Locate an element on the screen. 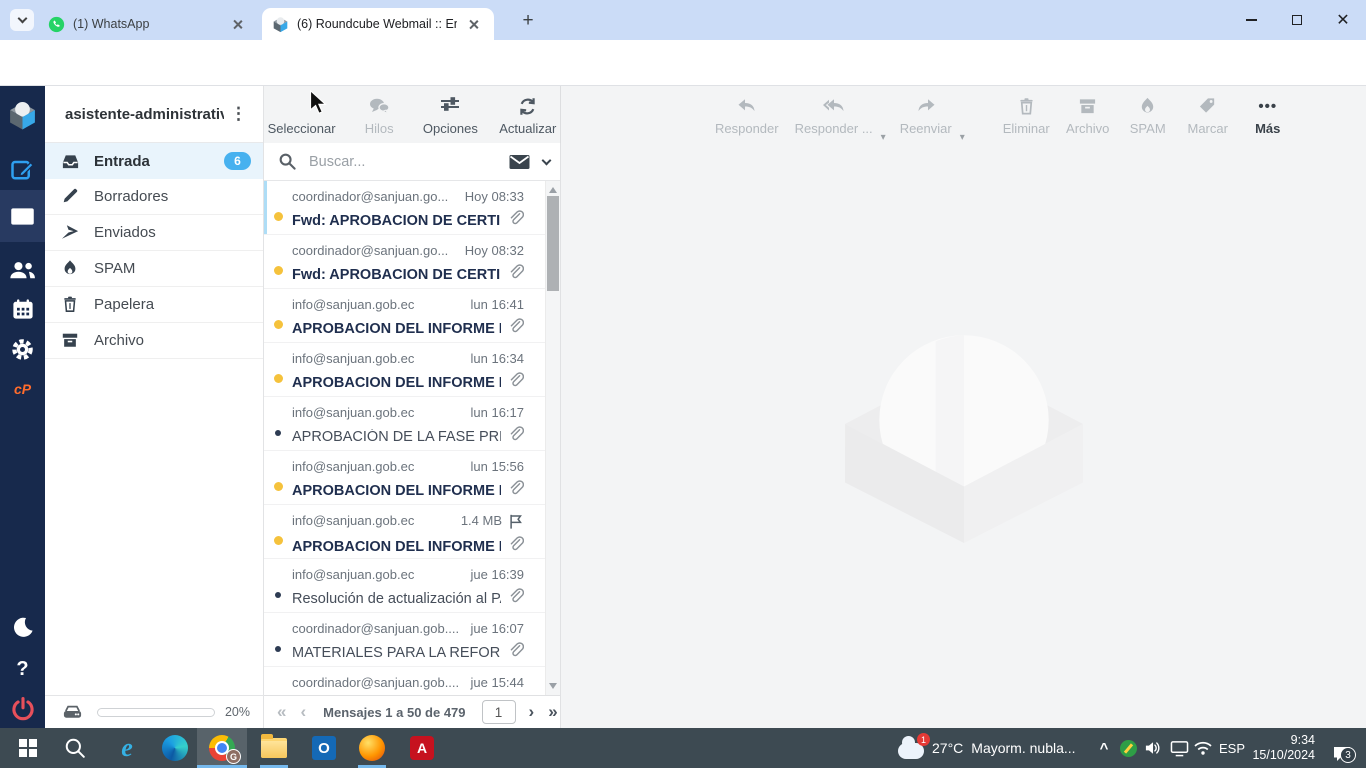 This screenshot has height=768, width=1366. calendar-icon is located at coordinates (22, 309).